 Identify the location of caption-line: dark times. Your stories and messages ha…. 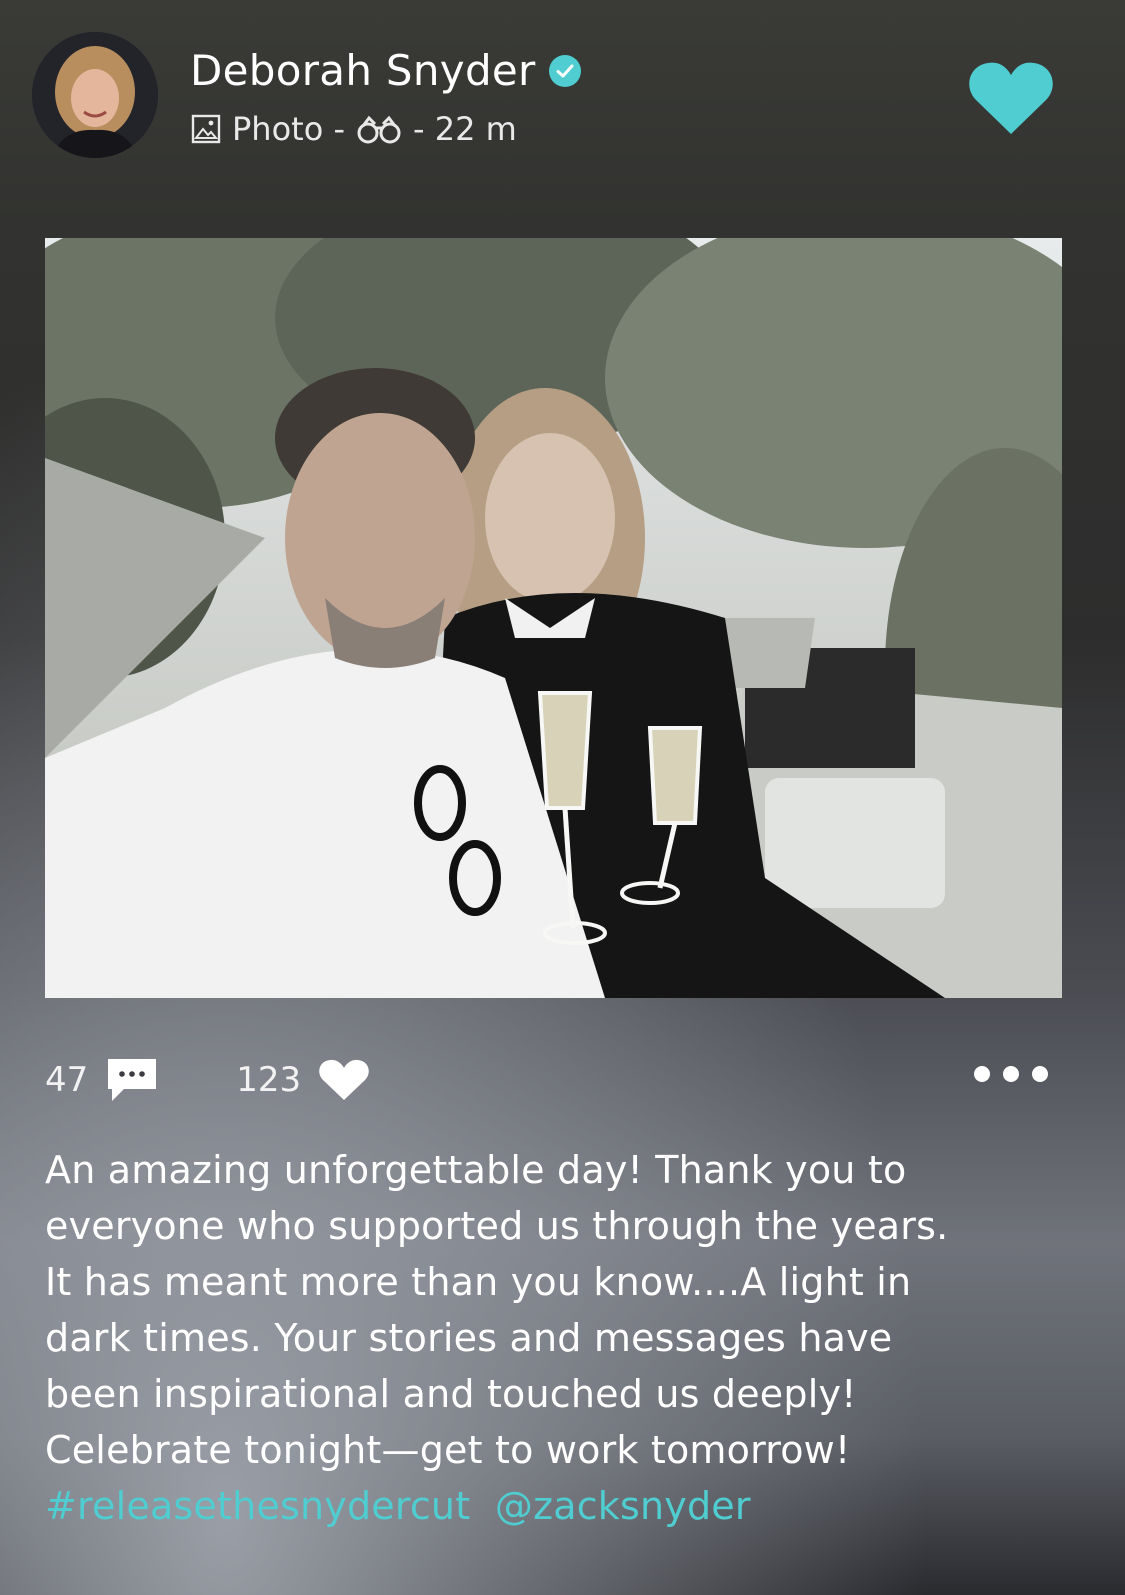
(469, 1338).